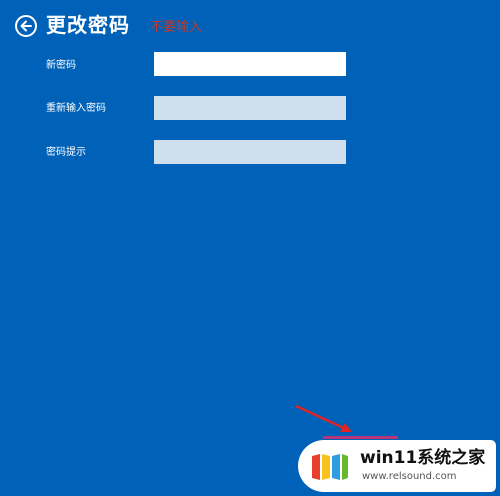  I want to click on password-hint-label: 密码提示, so click(66, 152).